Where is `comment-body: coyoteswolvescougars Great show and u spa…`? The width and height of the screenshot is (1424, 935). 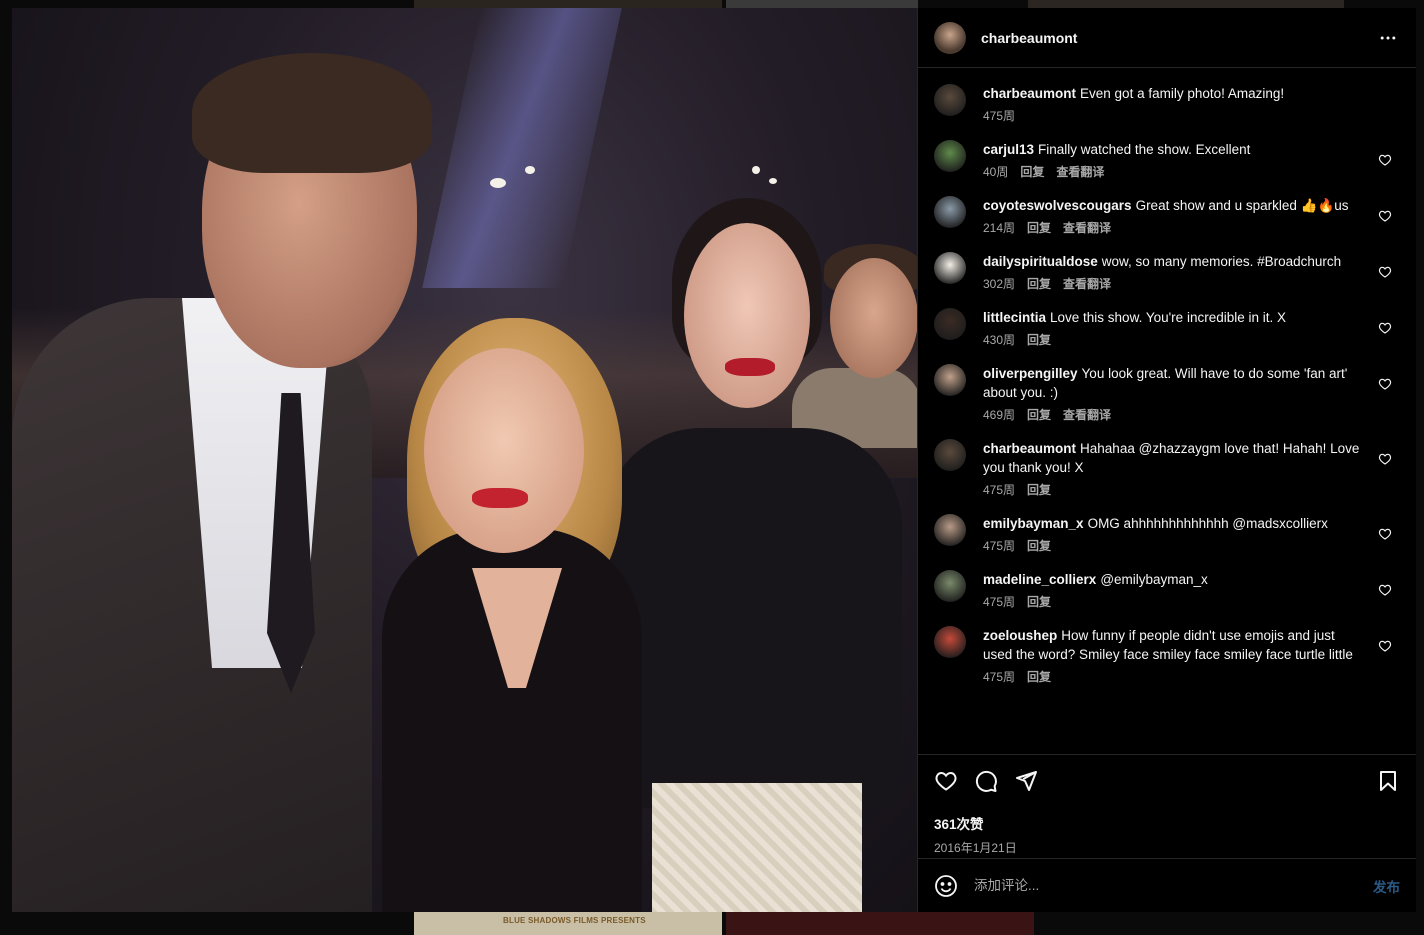
comment-body: coyoteswolvescougars Great show and u spa… is located at coordinates (1191, 216).